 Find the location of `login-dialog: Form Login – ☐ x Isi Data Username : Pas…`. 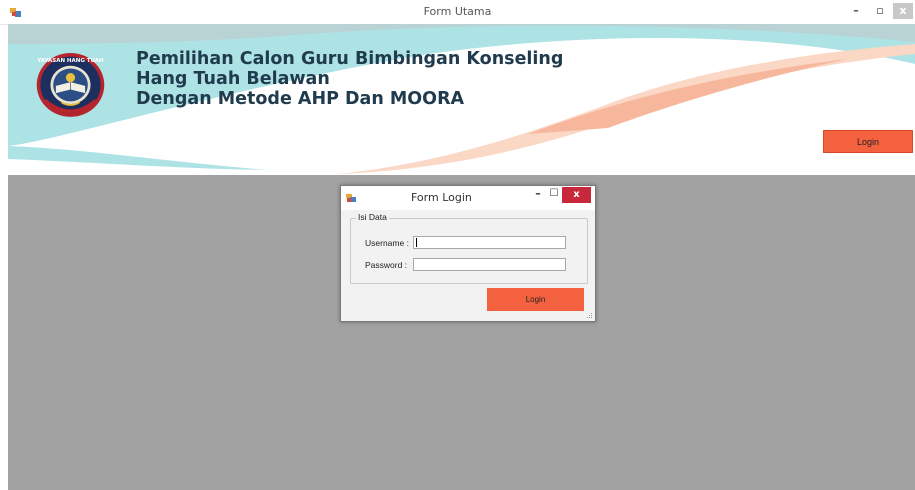

login-dialog: Form Login – ☐ x Isi Data Username : Pas… is located at coordinates (468, 253).